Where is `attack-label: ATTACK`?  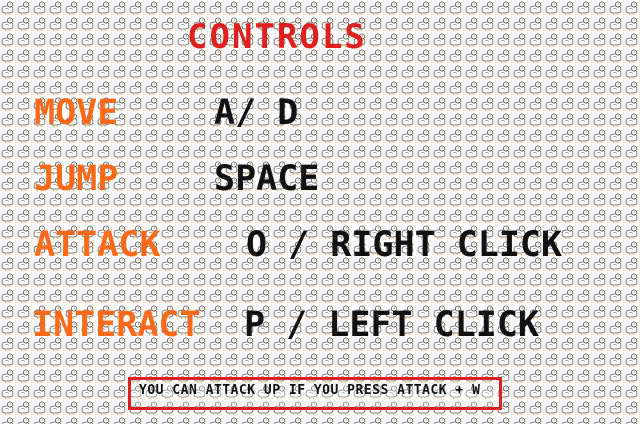 attack-label: ATTACK is located at coordinates (97, 245).